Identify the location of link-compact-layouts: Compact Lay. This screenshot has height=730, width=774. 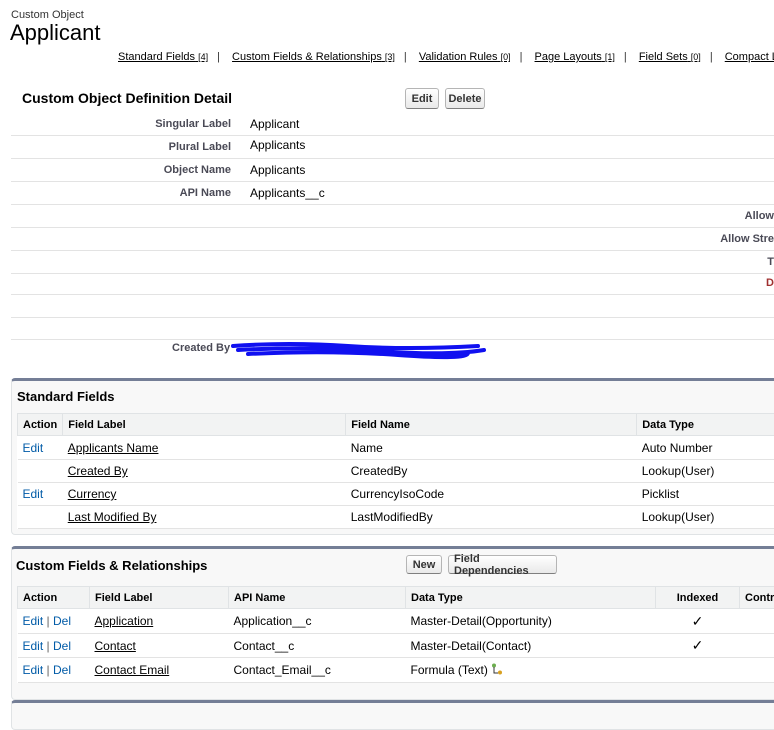
(749, 57).